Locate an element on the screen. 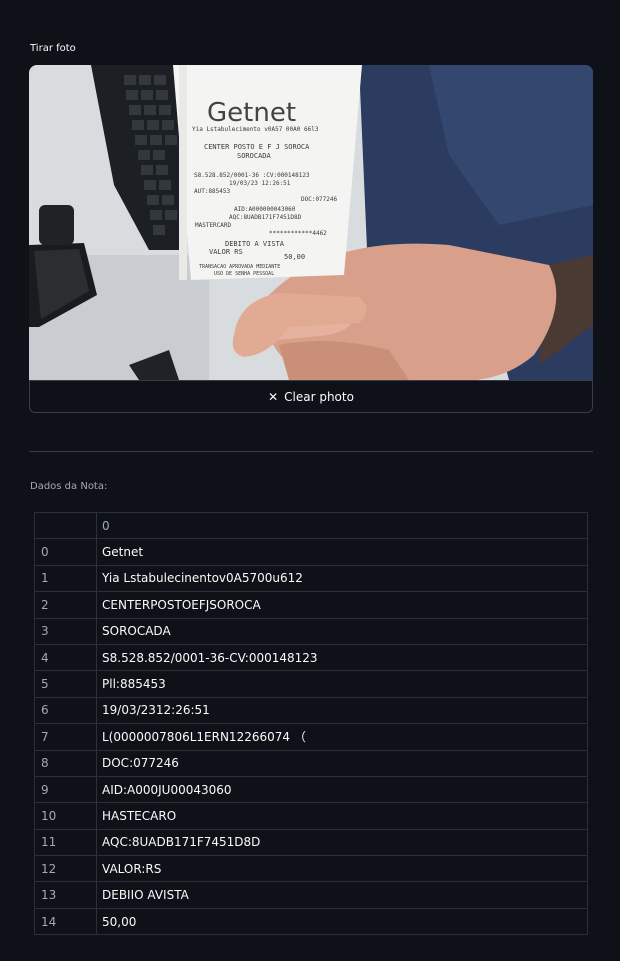  row-index: 7 is located at coordinates (65, 737).